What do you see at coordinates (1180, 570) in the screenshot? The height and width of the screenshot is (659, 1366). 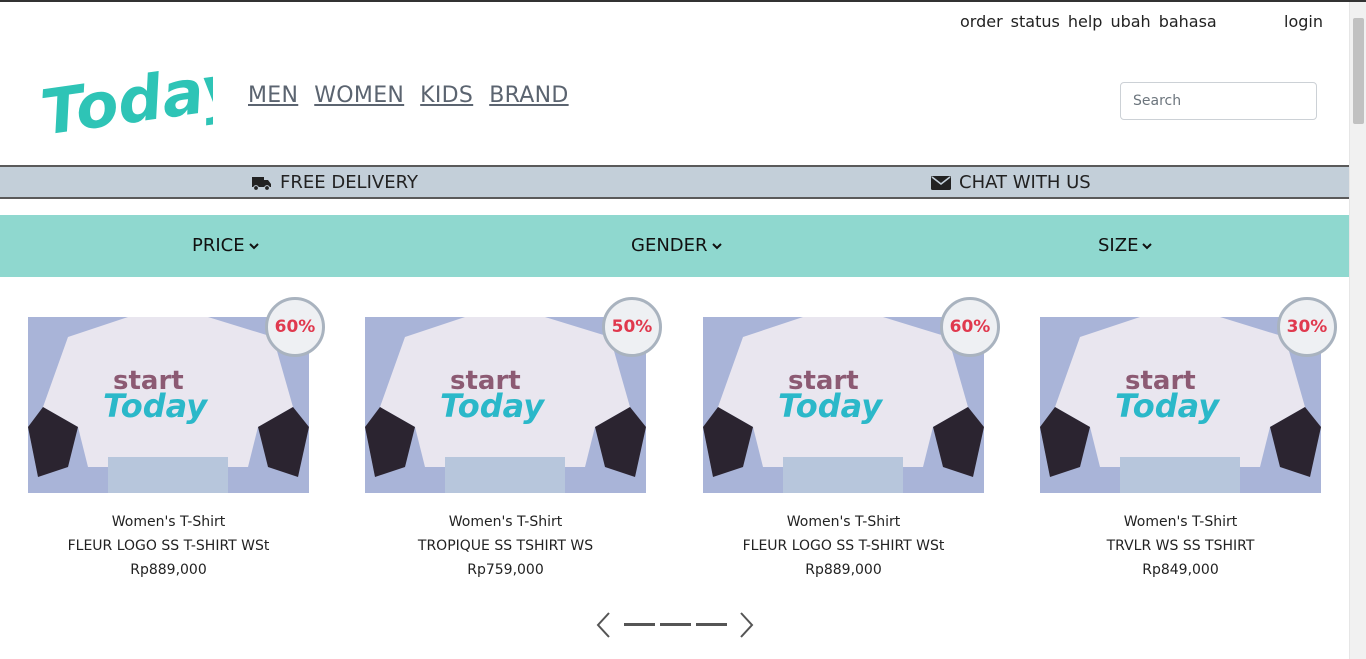 I see `product-price: Rp849,000` at bounding box center [1180, 570].